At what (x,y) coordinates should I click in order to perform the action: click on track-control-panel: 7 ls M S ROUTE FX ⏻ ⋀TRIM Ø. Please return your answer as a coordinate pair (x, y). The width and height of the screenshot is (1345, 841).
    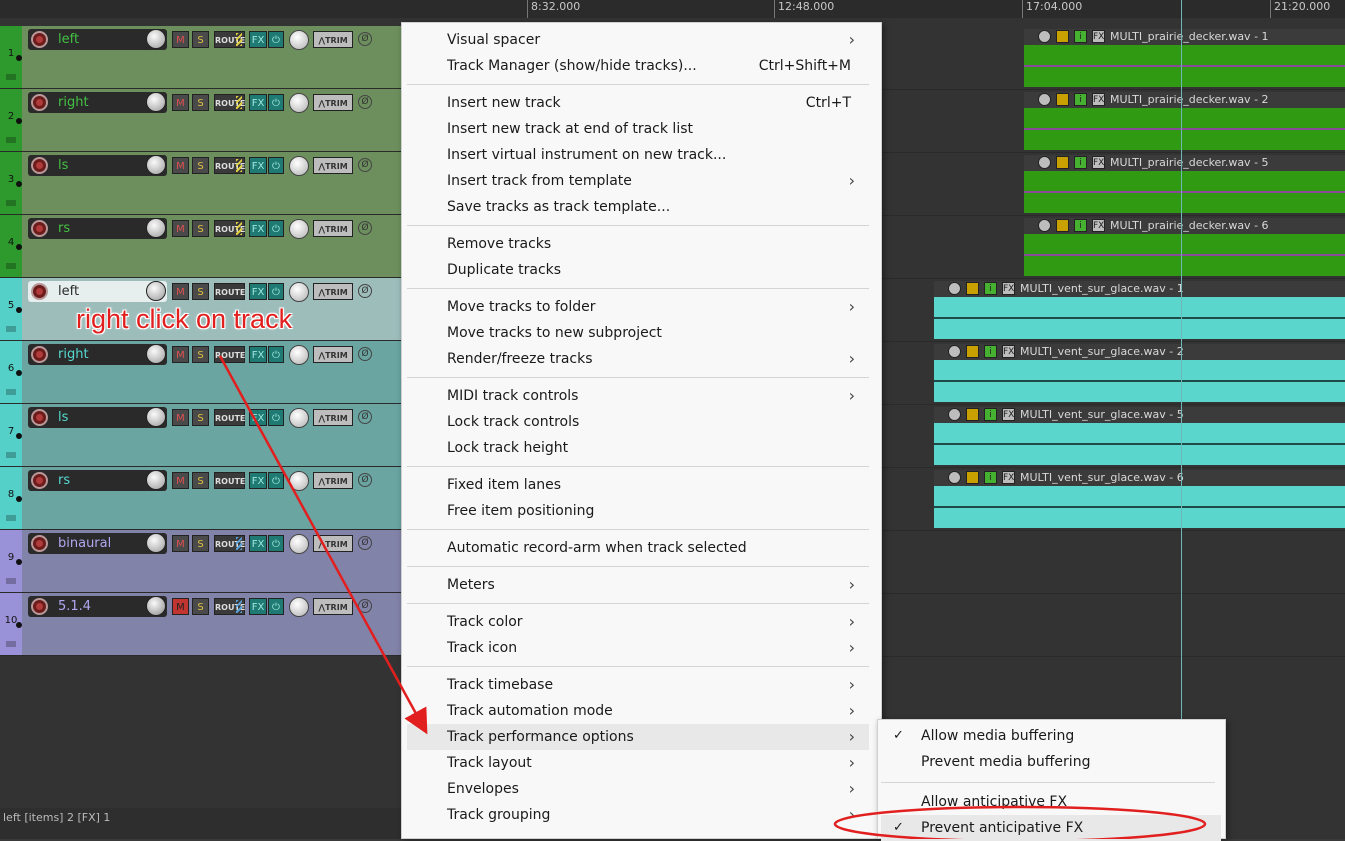
    Looking at the image, I should click on (201, 435).